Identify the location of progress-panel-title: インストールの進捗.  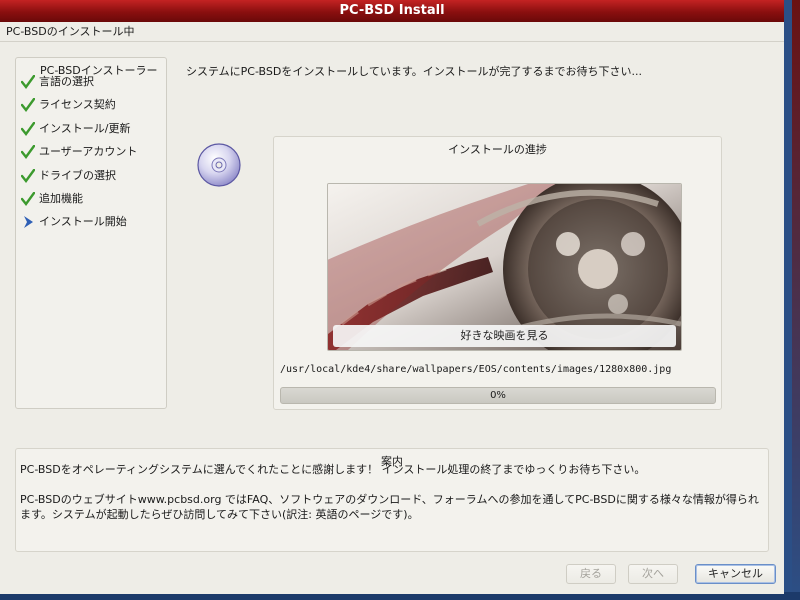
(497, 149).